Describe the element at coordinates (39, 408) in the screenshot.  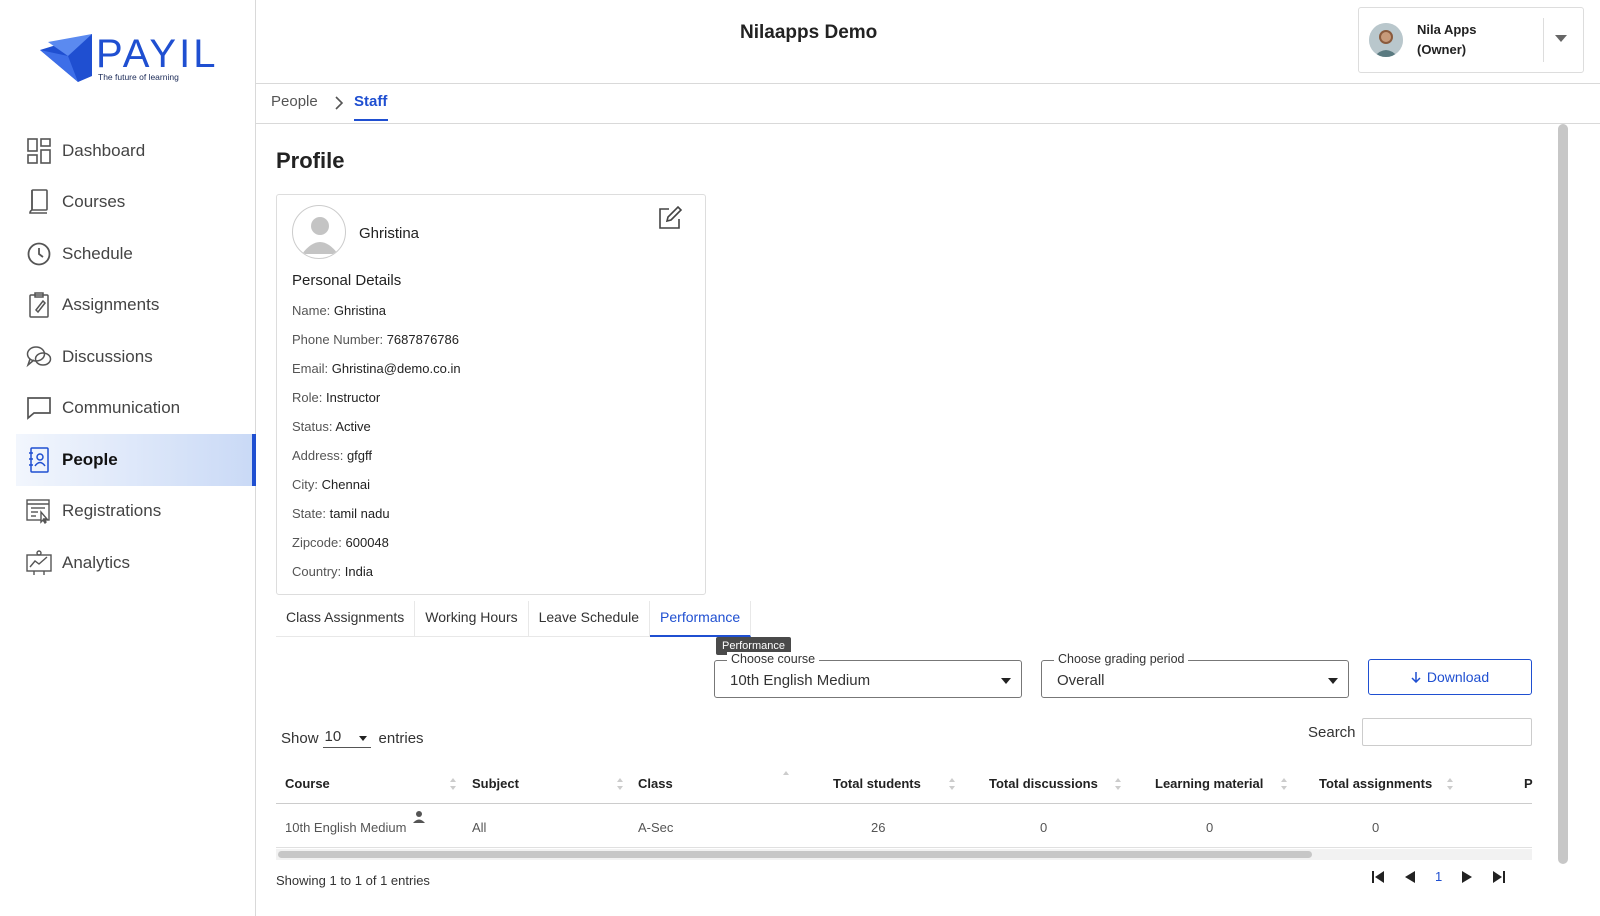
I see `message-icon` at that location.